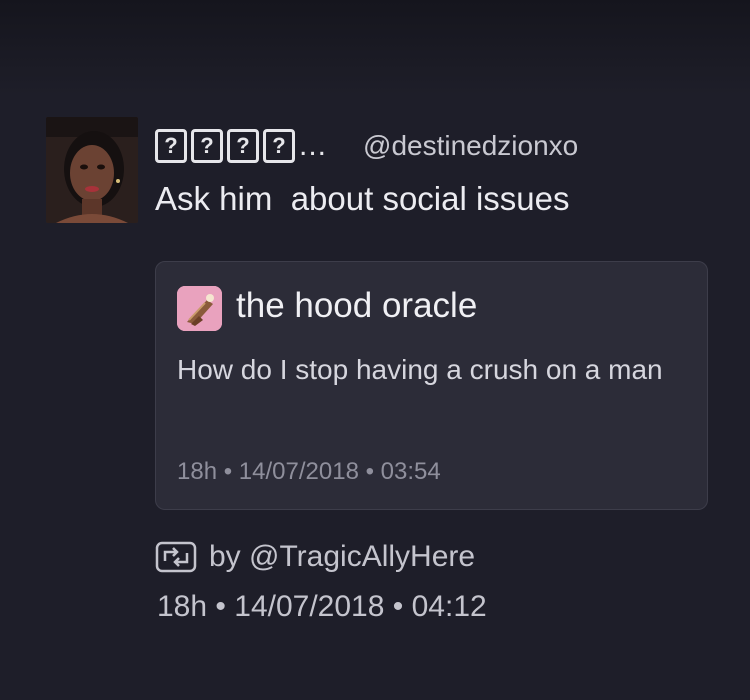 Image resolution: width=750 pixels, height=700 pixels. I want to click on retweet-attribution: by @TragicAllyHere, so click(315, 557).